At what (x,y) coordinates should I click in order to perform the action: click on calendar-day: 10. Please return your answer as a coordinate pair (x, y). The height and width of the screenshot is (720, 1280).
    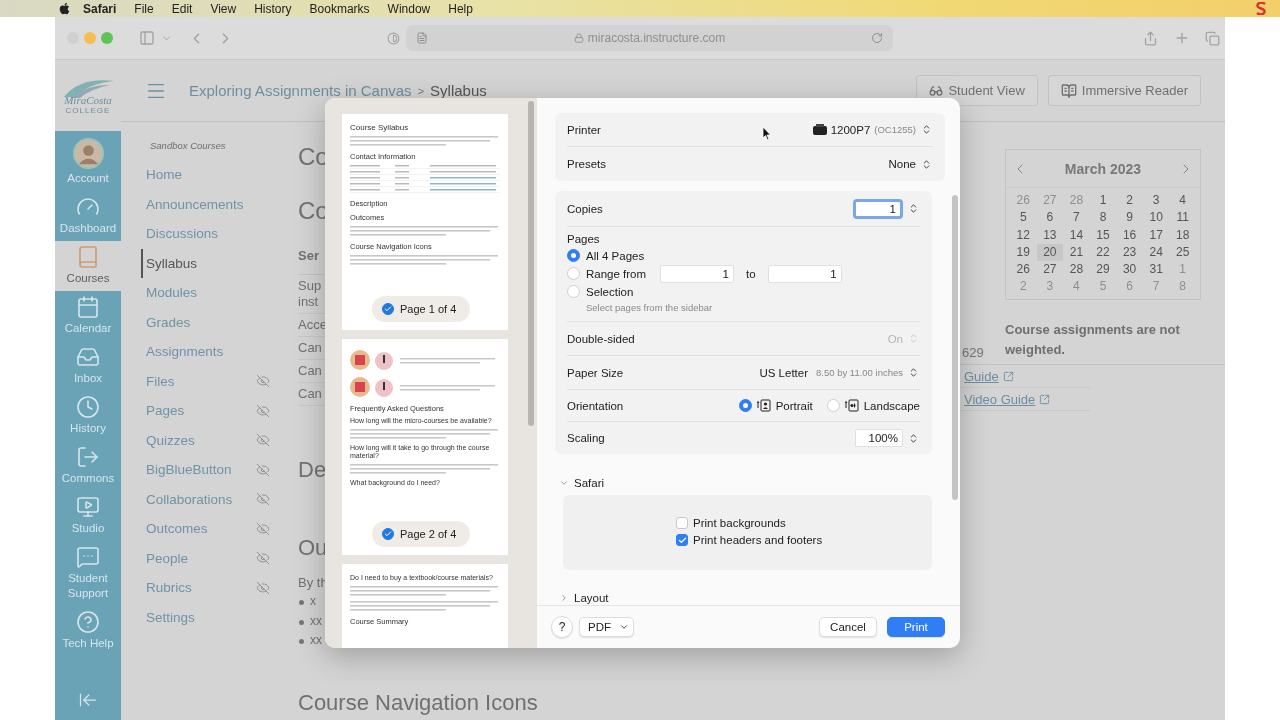
    Looking at the image, I should click on (1156, 218).